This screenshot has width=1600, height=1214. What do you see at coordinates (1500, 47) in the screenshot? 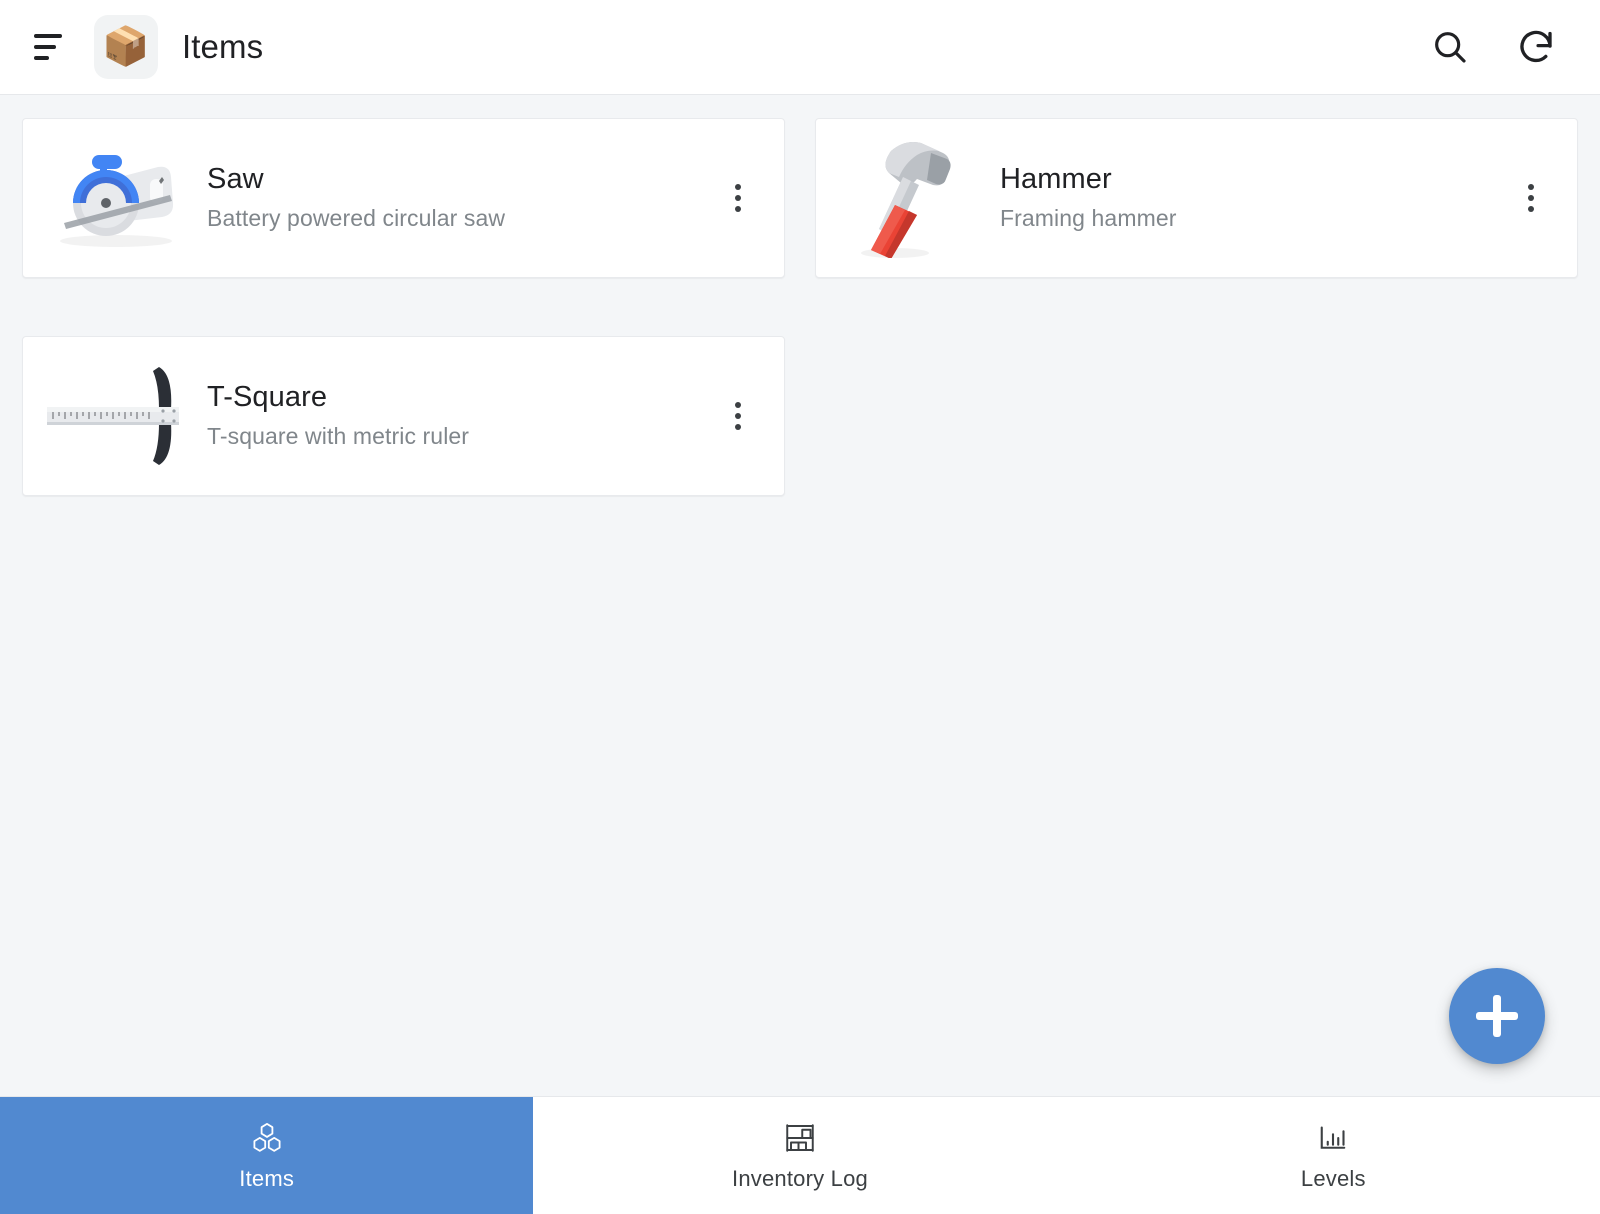
I see `app-bar-actions` at bounding box center [1500, 47].